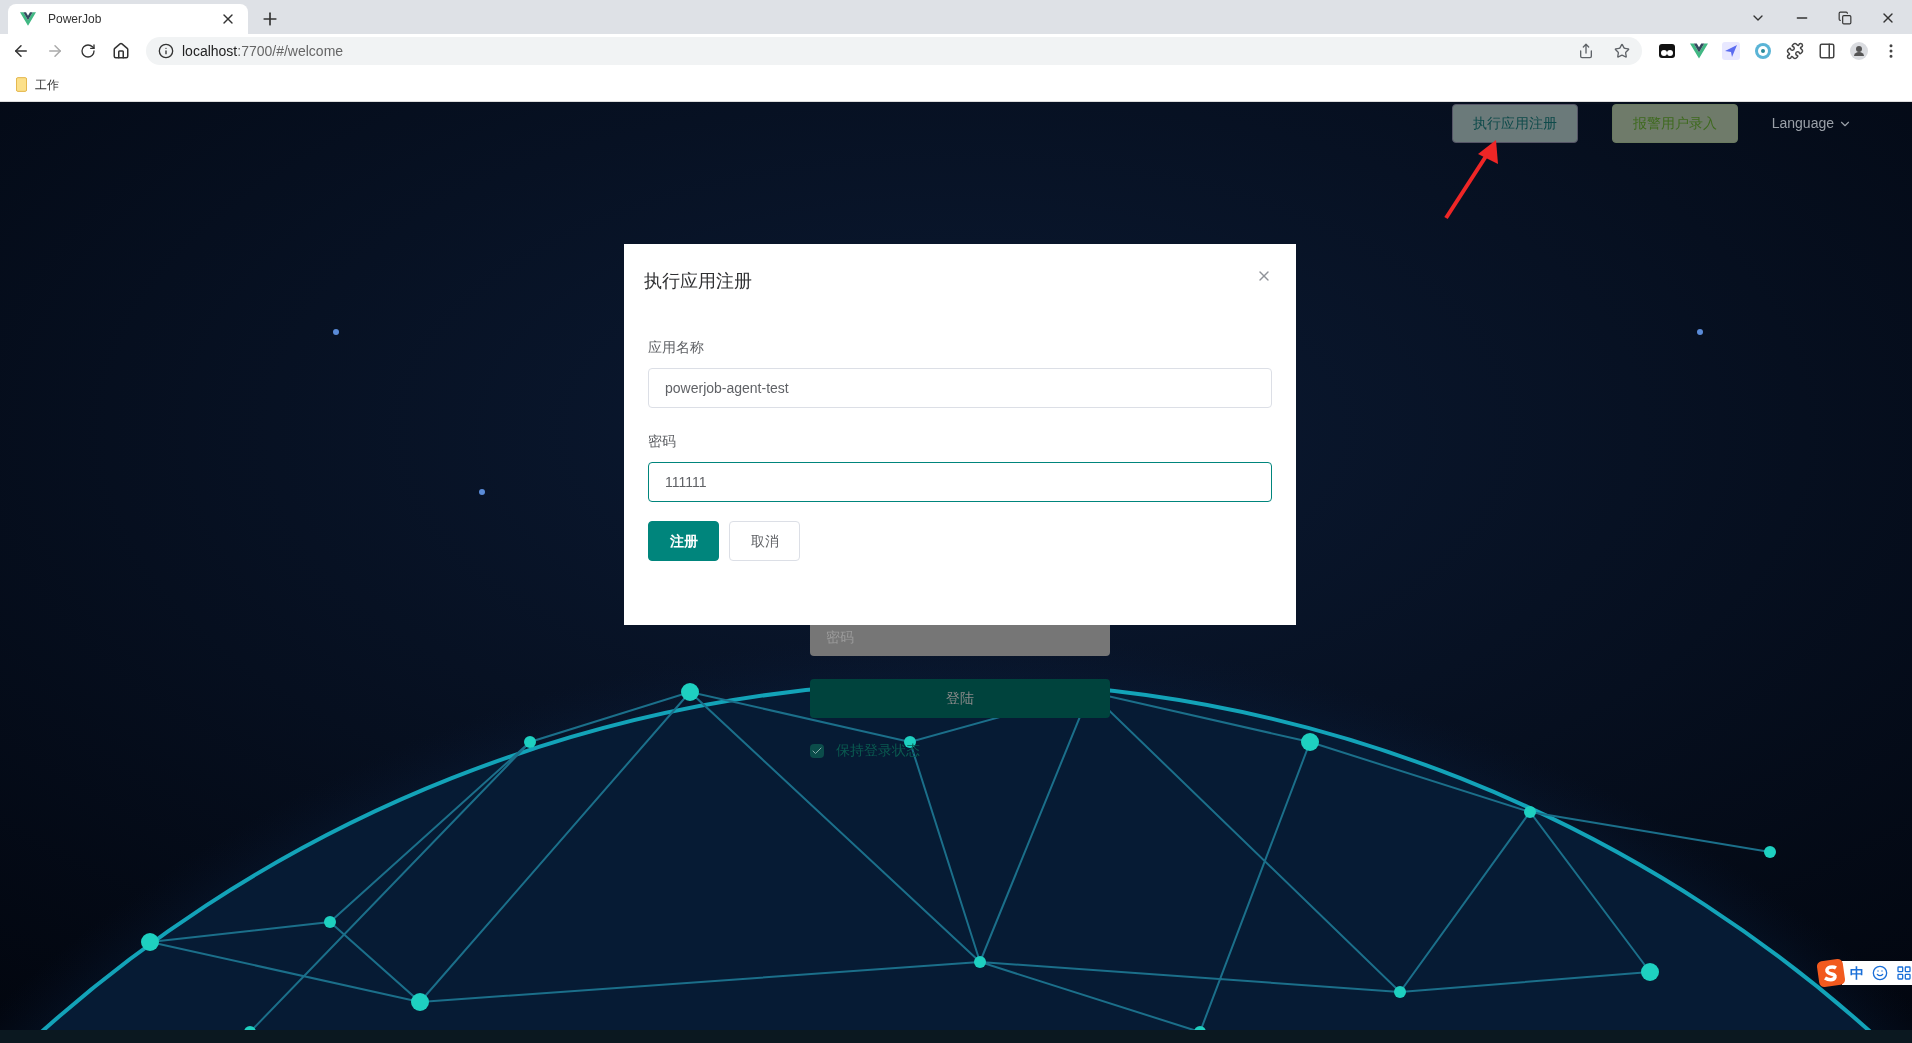 Image resolution: width=1912 pixels, height=1043 pixels. What do you see at coordinates (47, 84) in the screenshot?
I see `bookmark-link: 工作` at bounding box center [47, 84].